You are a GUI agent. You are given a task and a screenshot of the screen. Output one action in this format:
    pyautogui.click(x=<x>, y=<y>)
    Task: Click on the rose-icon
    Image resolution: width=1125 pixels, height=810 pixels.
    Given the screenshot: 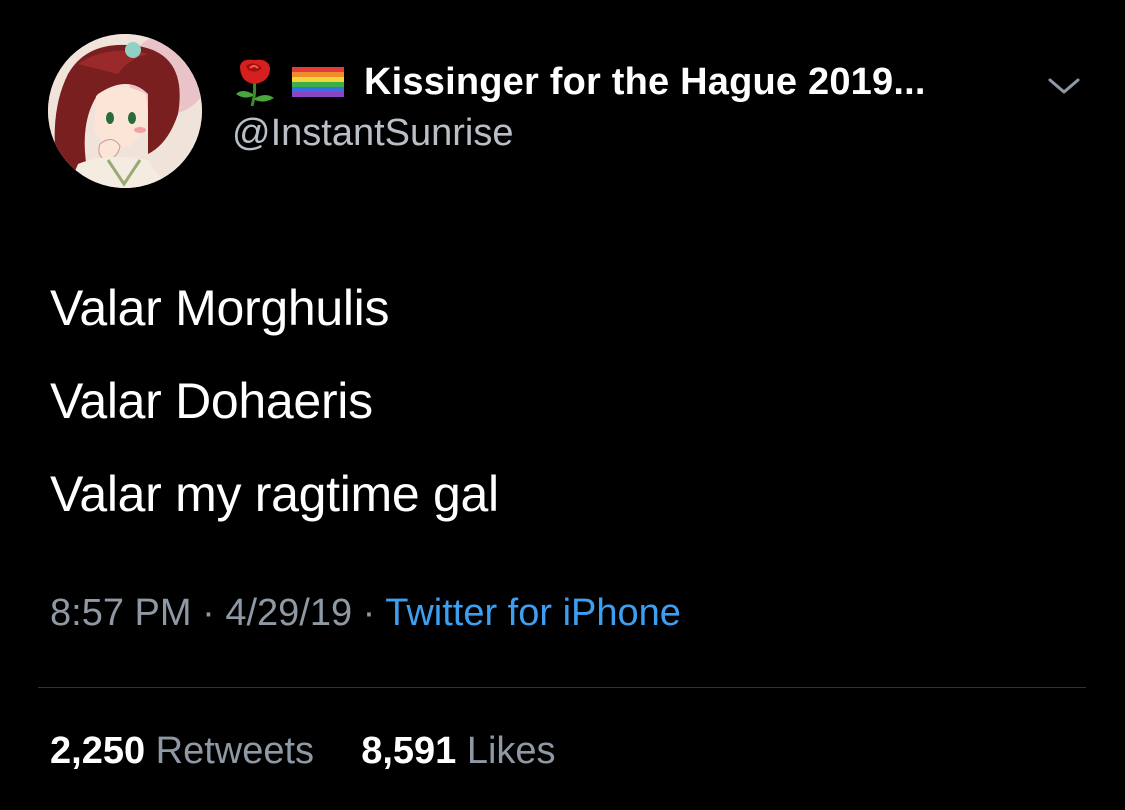 What is the action you would take?
    pyautogui.click(x=255, y=82)
    